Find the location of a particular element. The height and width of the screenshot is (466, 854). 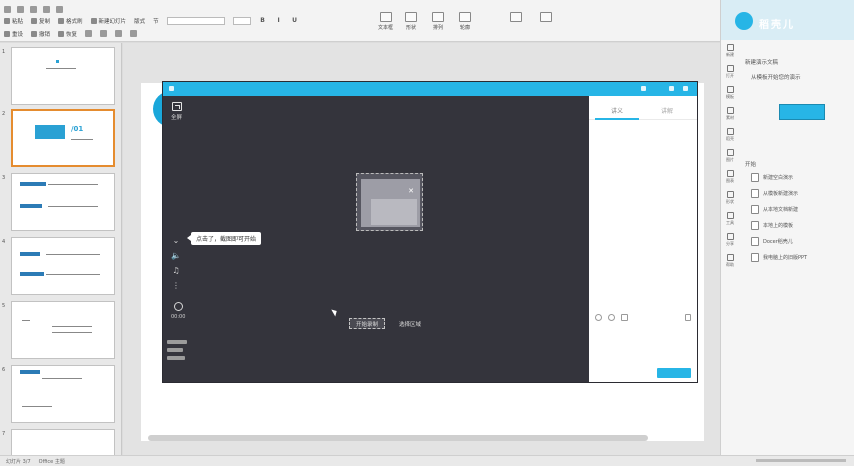

horizontal-scrollbar is located at coordinates (398, 438).